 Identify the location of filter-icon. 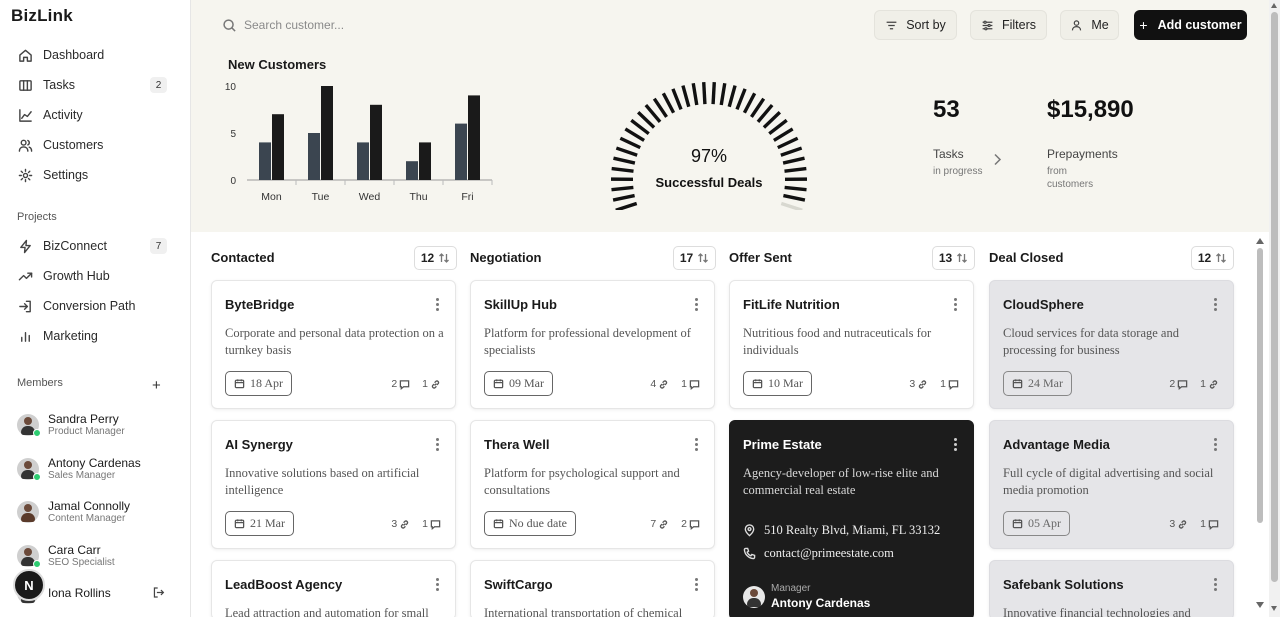
(987, 25).